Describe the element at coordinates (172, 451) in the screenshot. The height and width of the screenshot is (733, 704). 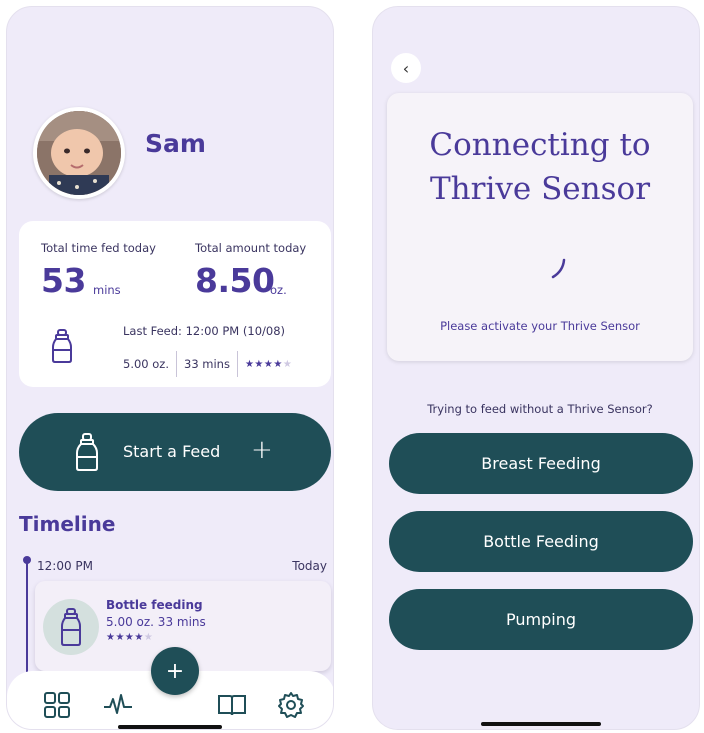
I see `start-feed-label: Start a Feed` at that location.